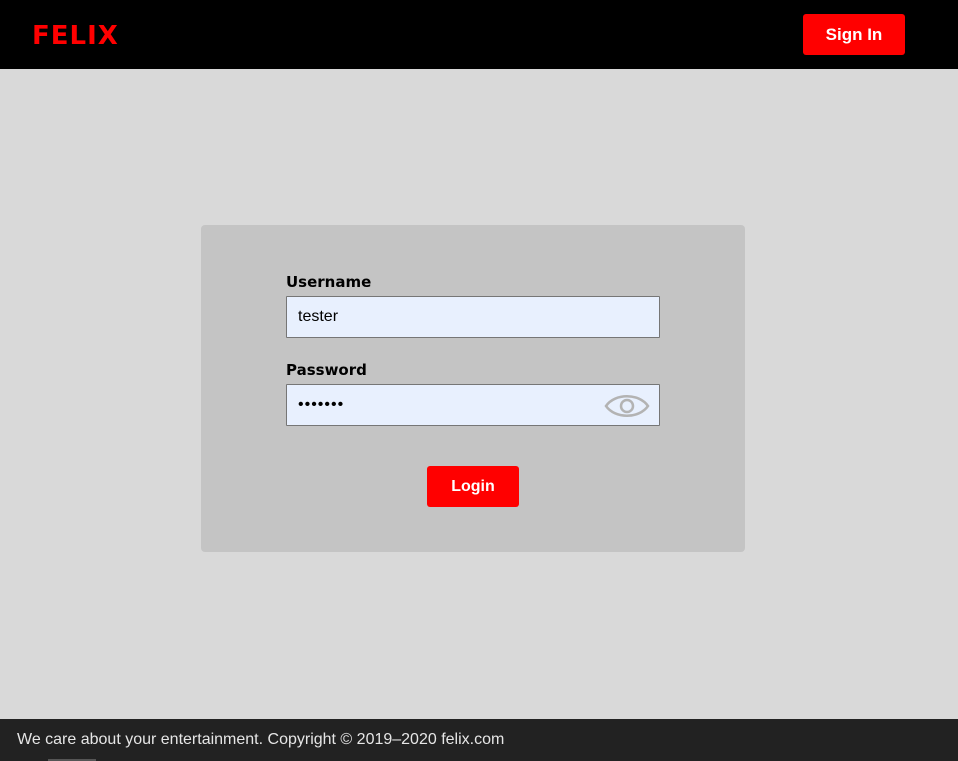 Image resolution: width=958 pixels, height=761 pixels. What do you see at coordinates (329, 282) in the screenshot?
I see `username-label: Username` at bounding box center [329, 282].